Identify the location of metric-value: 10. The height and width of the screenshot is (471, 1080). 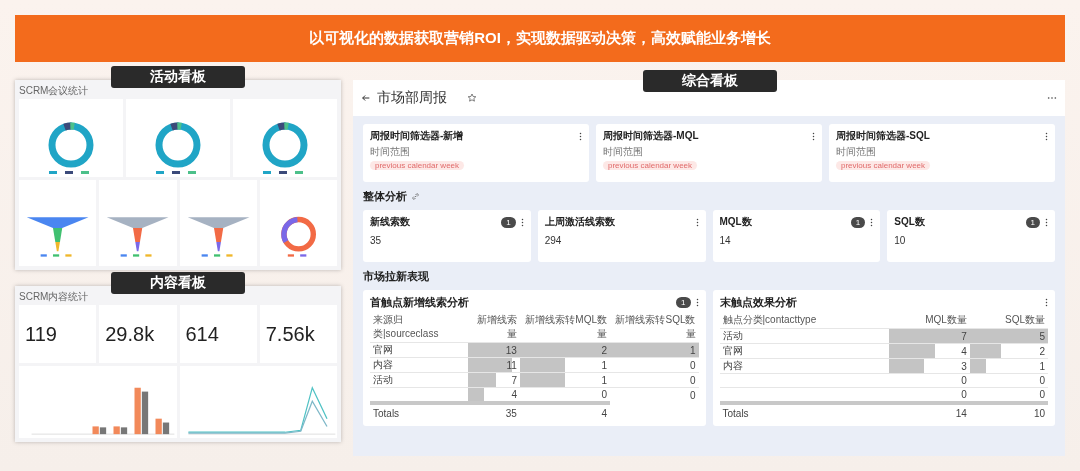
(900, 240).